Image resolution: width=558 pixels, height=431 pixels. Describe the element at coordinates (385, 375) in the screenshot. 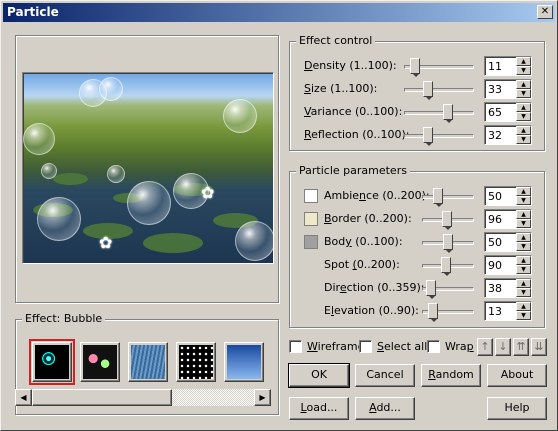

I see `cancel-button: Cancel` at that location.